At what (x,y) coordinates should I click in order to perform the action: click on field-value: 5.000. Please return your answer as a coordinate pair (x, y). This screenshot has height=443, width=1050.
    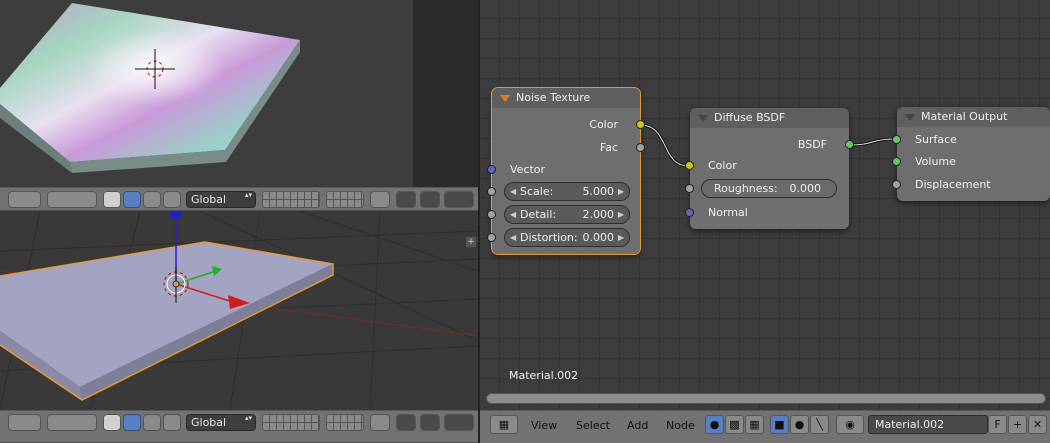
    Looking at the image, I should click on (598, 191).